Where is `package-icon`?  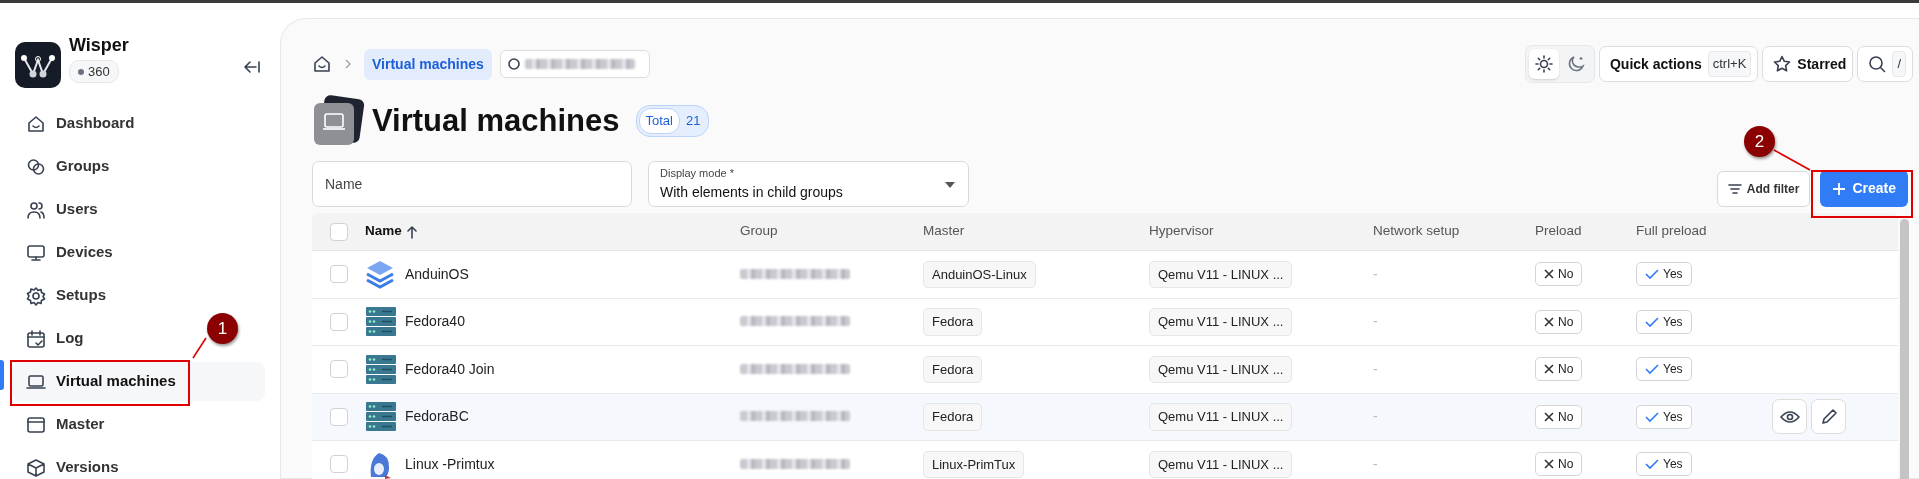 package-icon is located at coordinates (36, 467).